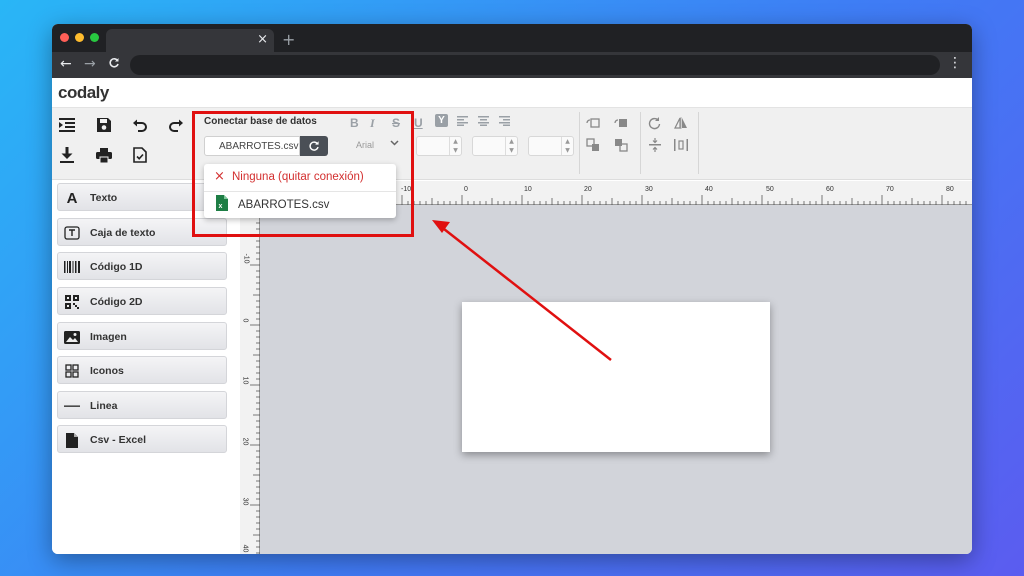 The width and height of the screenshot is (1024, 576). What do you see at coordinates (140, 125) in the screenshot?
I see `undo-icon` at bounding box center [140, 125].